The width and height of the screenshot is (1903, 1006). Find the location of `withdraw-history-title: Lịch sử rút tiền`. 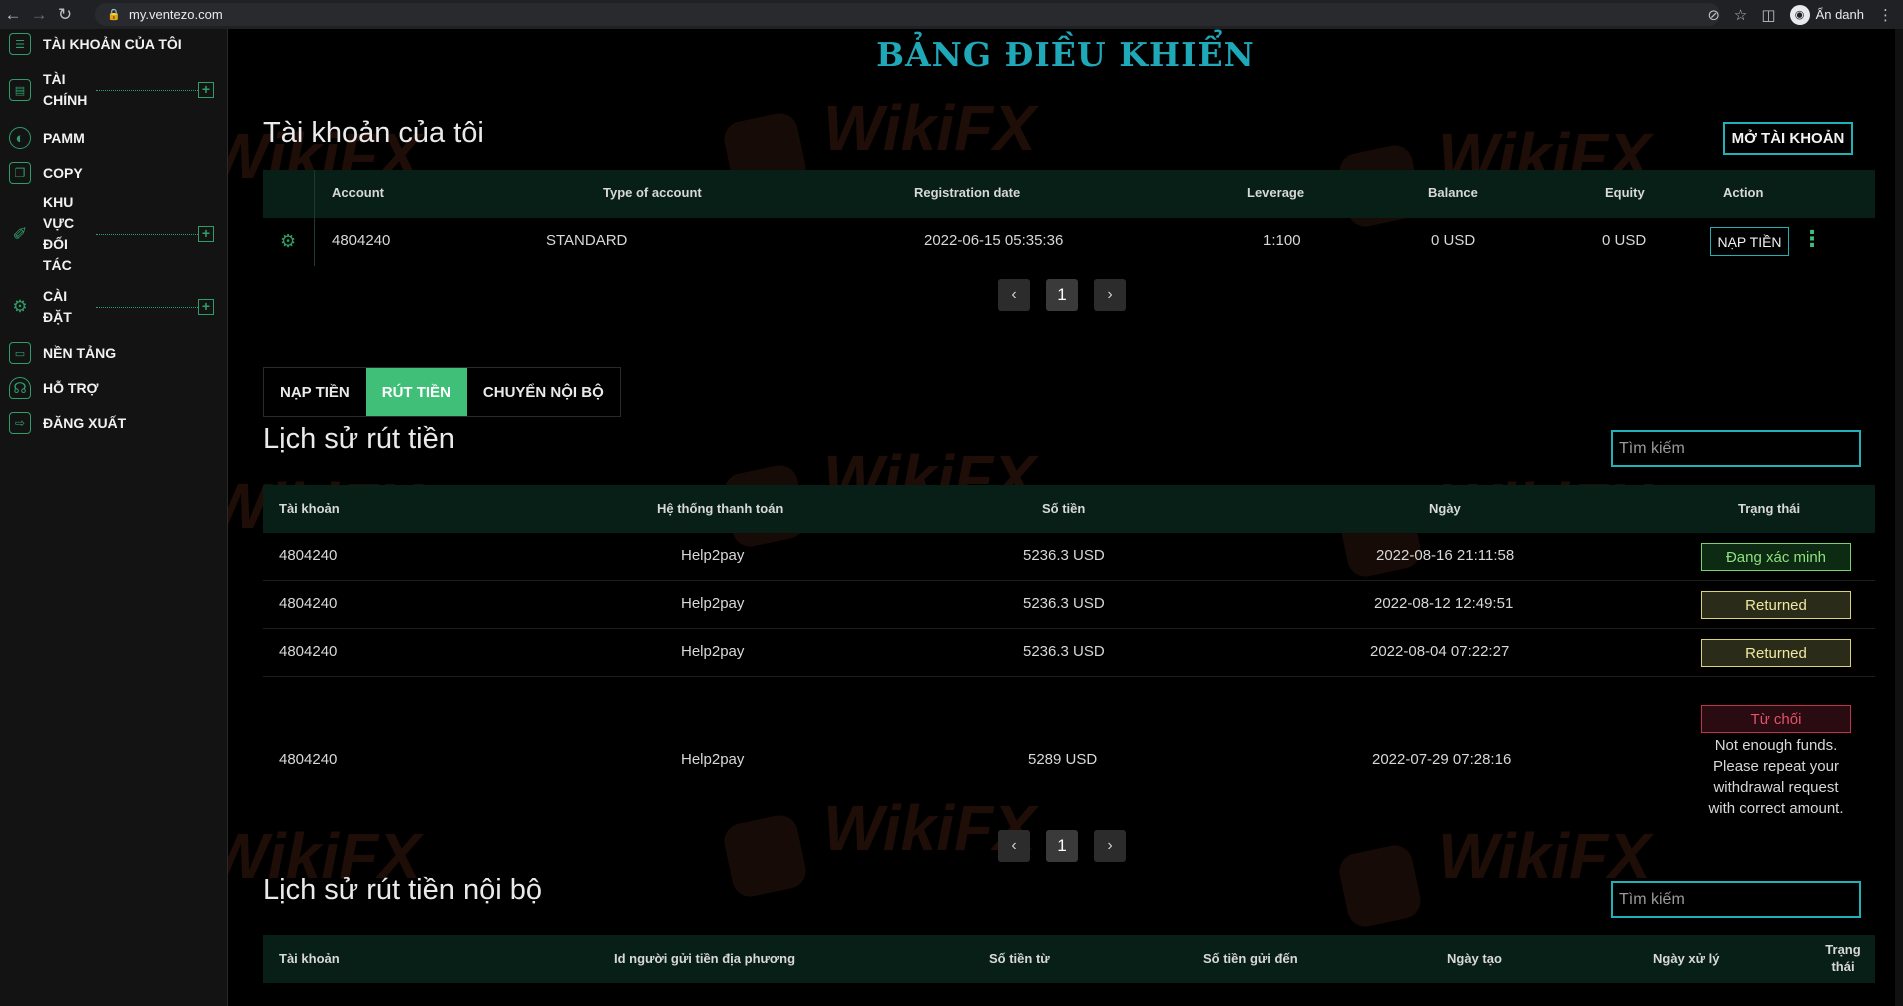

withdraw-history-title: Lịch sử rút tiền is located at coordinates (359, 439).